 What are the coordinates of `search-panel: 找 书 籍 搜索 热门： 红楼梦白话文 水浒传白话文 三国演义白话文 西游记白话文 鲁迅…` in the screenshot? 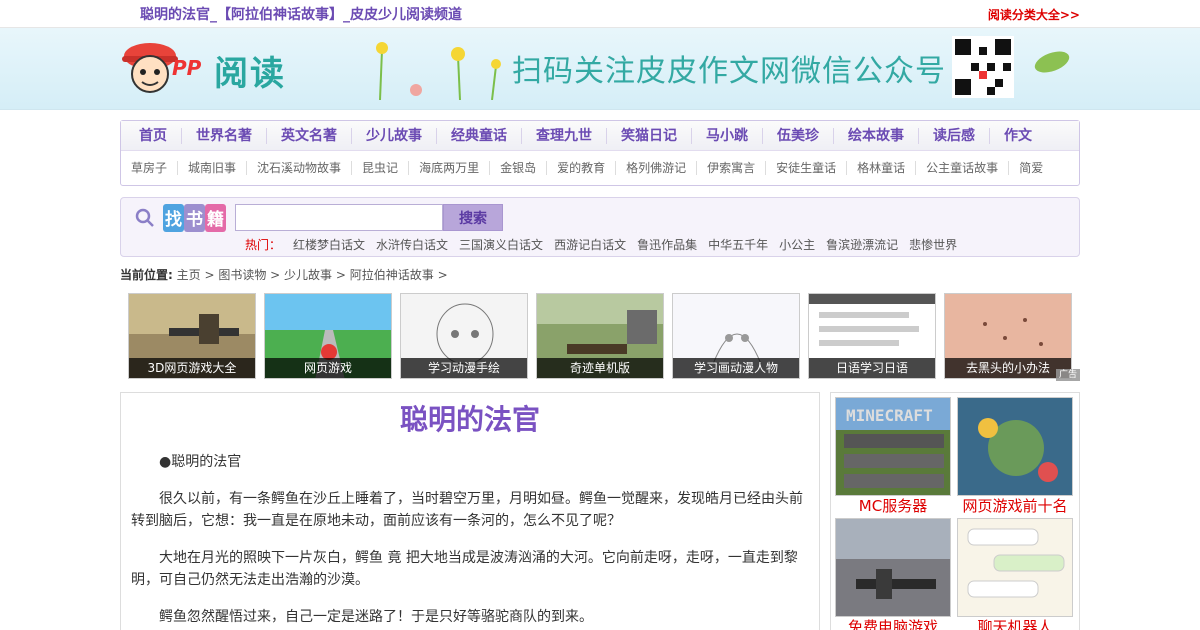 It's located at (600, 227).